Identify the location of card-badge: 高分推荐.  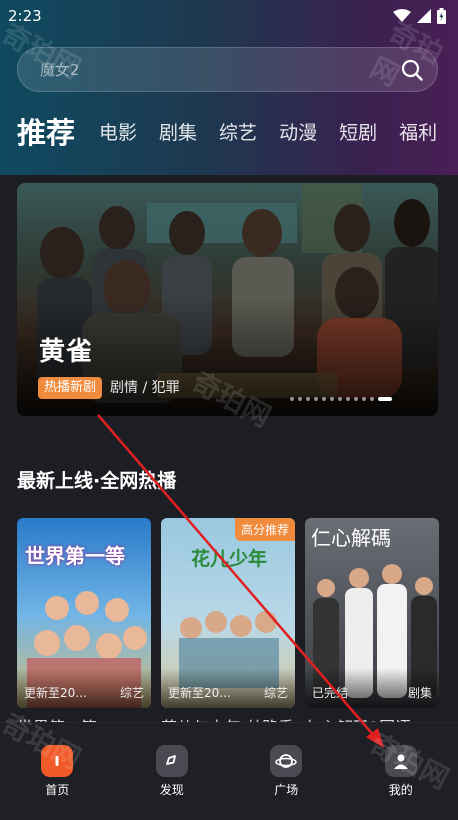
(264, 529).